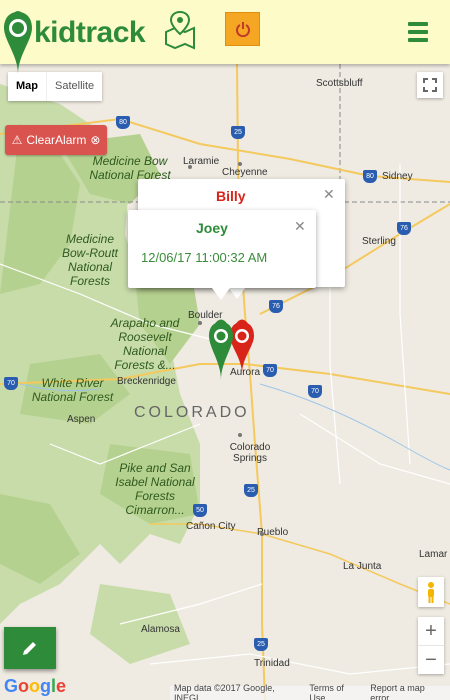  Describe the element at coordinates (211, 526) in the screenshot. I see `city-label: Cañon City` at that location.